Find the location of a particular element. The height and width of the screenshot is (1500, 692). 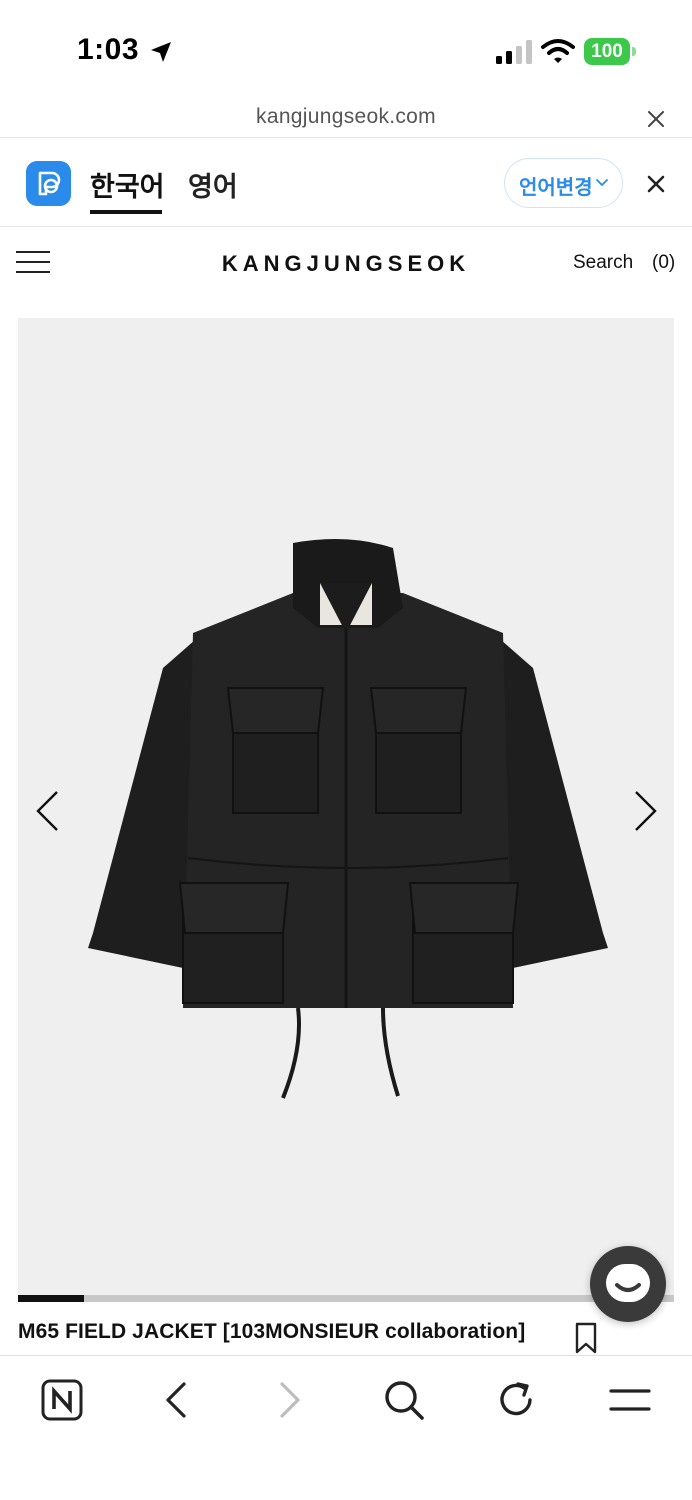

papago-logo-icon is located at coordinates (48, 183).